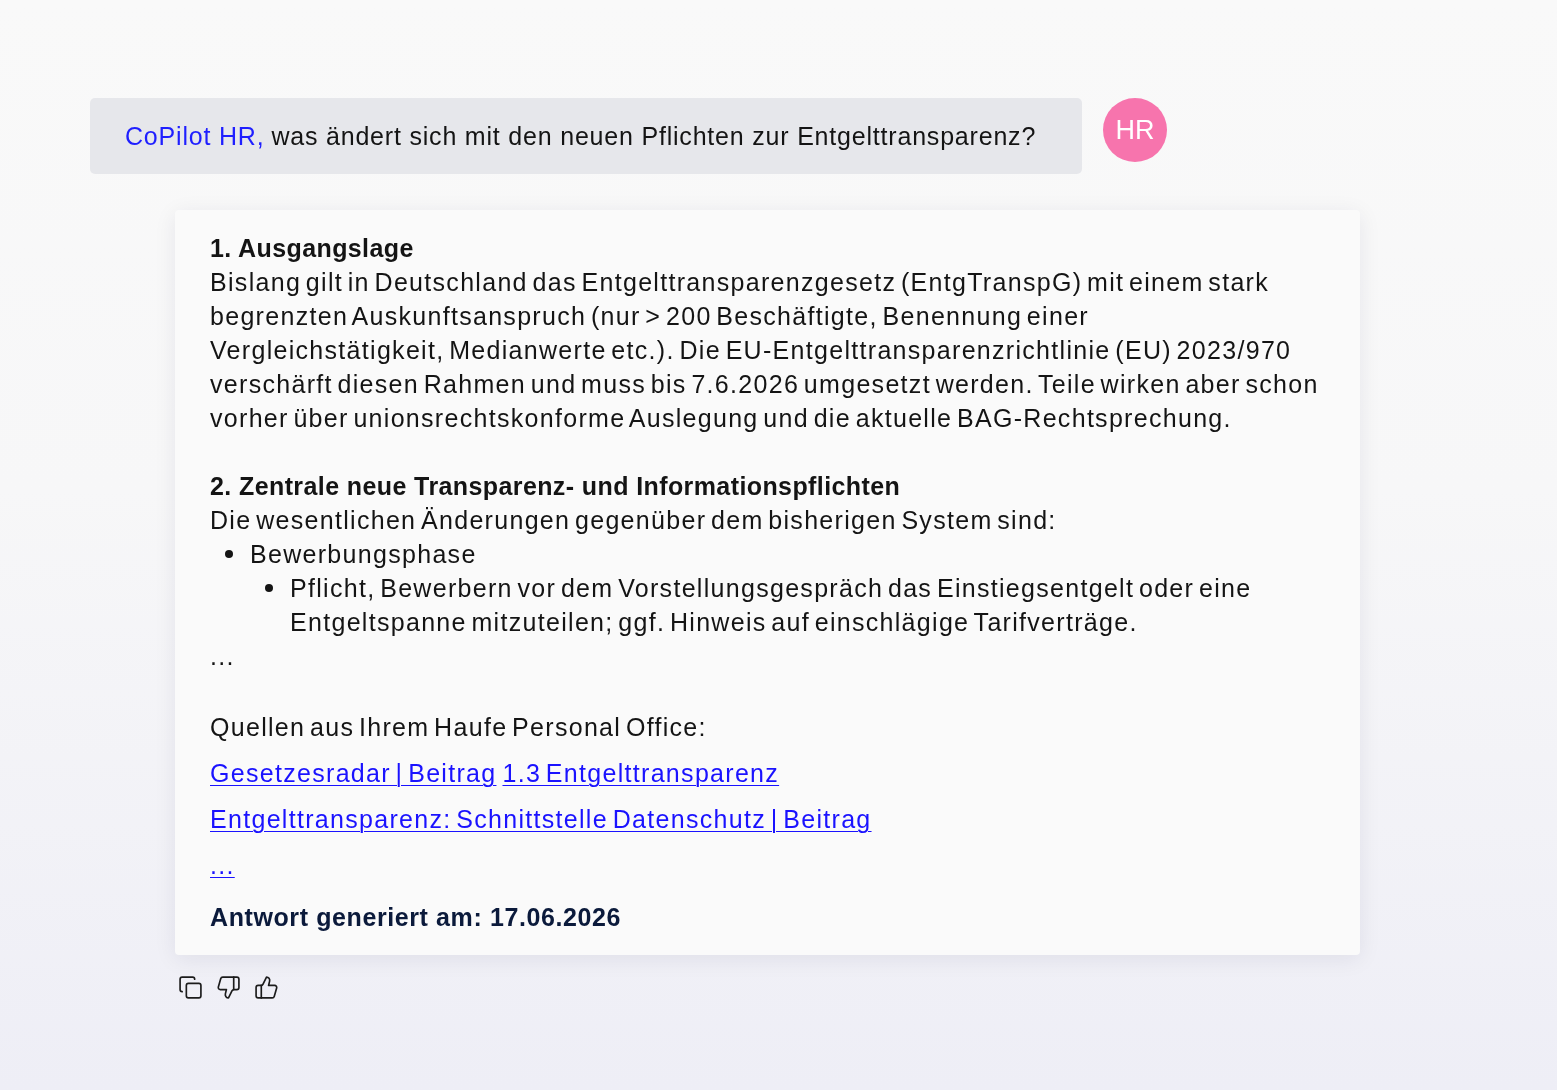 Image resolution: width=1557 pixels, height=1090 pixels. Describe the element at coordinates (353, 773) in the screenshot. I see `source-link: Gesetzesradar | Beitrag` at that location.